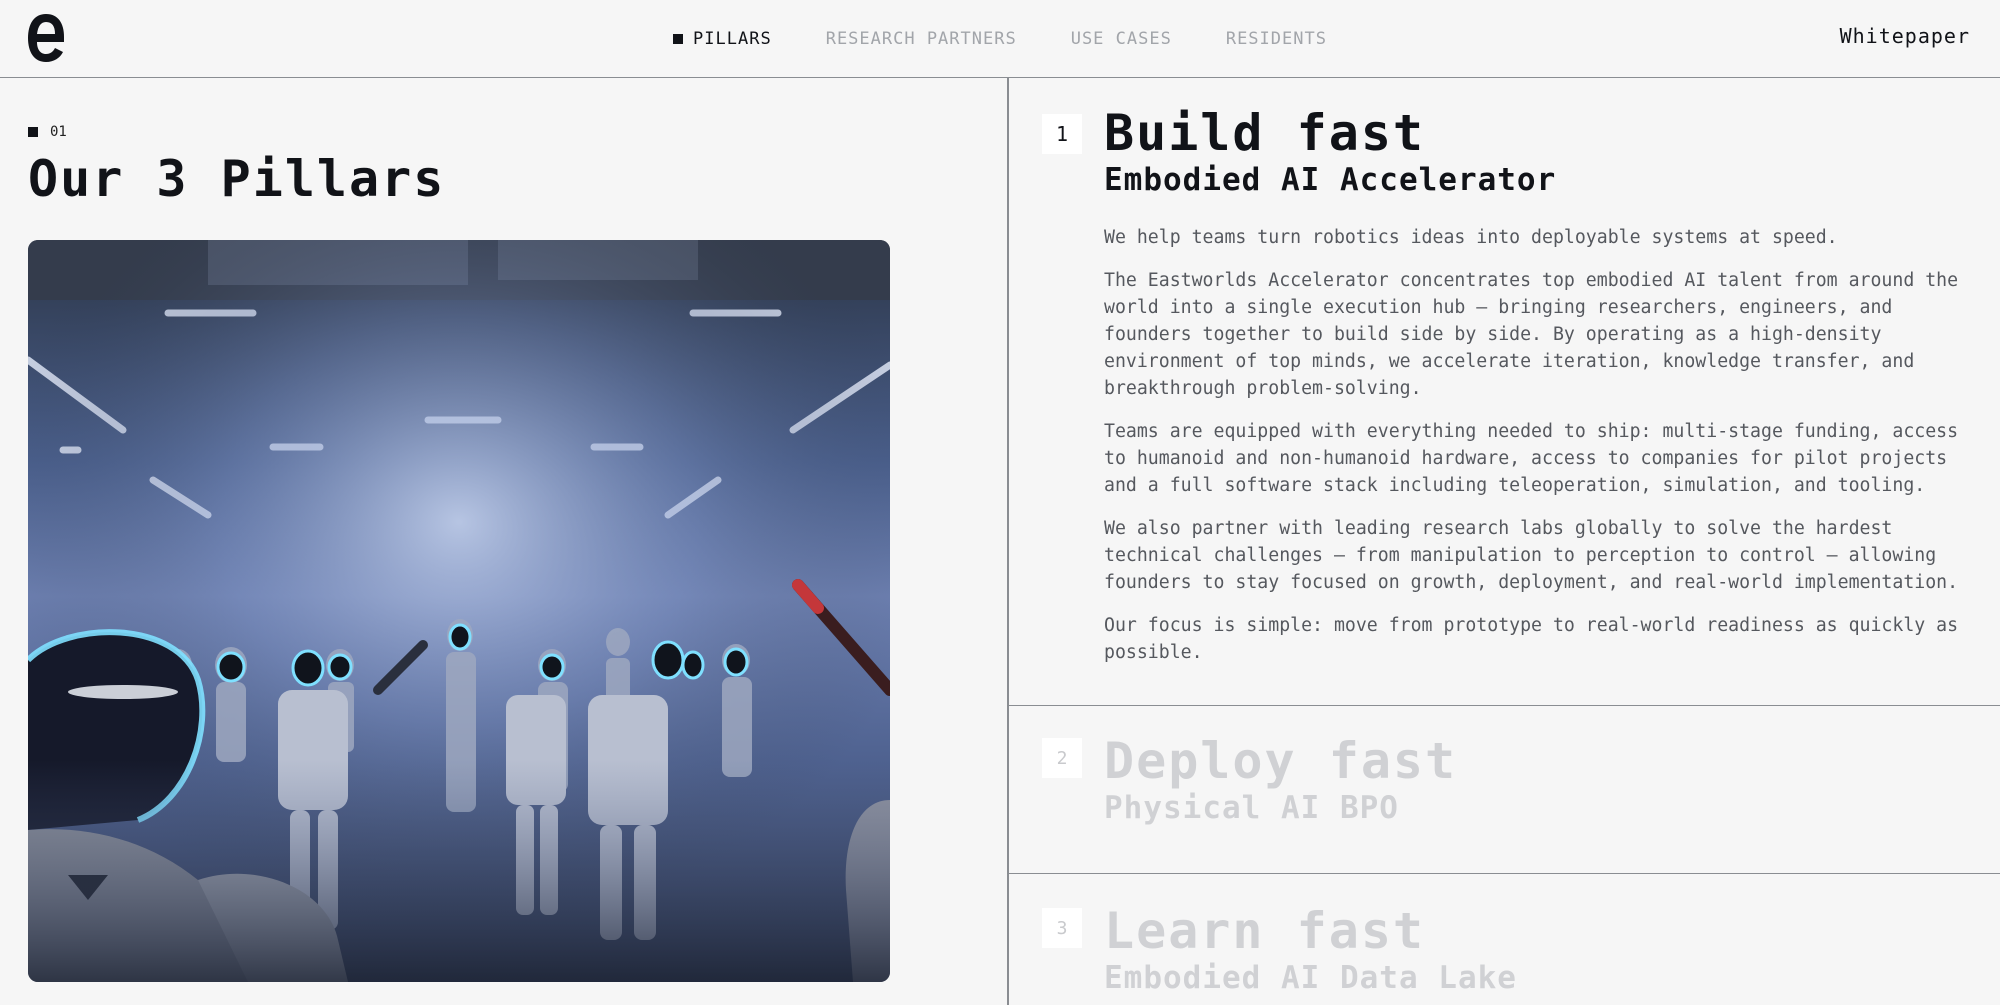 This screenshot has height=1005, width=2000. I want to click on nav-item-pillars: PILLARS, so click(722, 39).